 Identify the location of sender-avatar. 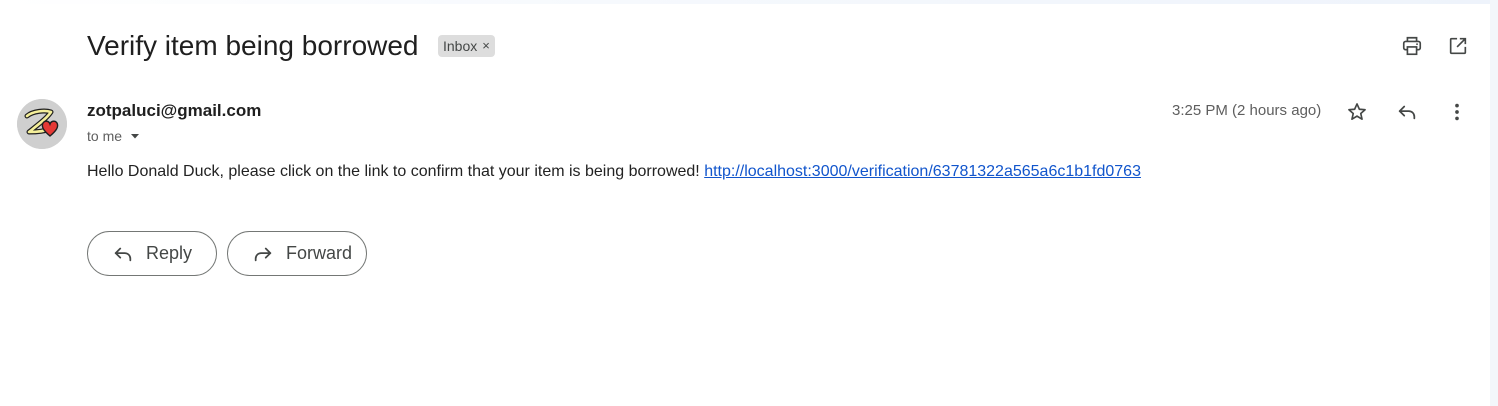
(42, 124).